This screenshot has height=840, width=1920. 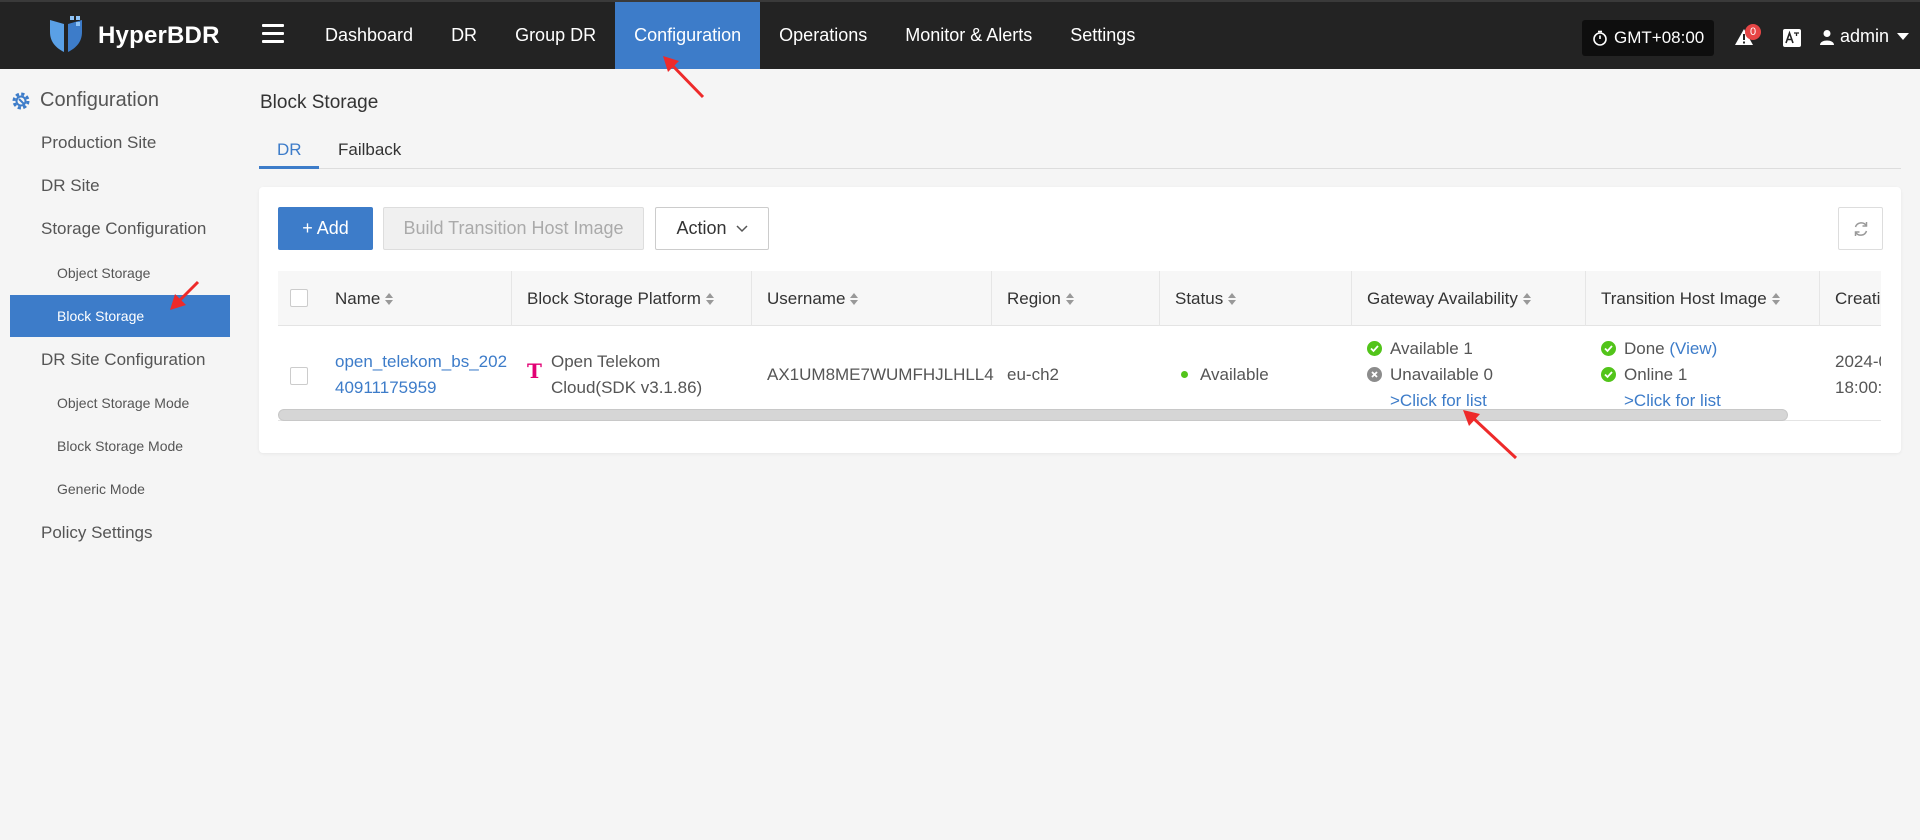 I want to click on column-header-gateway: Gateway Availability, so click(x=1469, y=298).